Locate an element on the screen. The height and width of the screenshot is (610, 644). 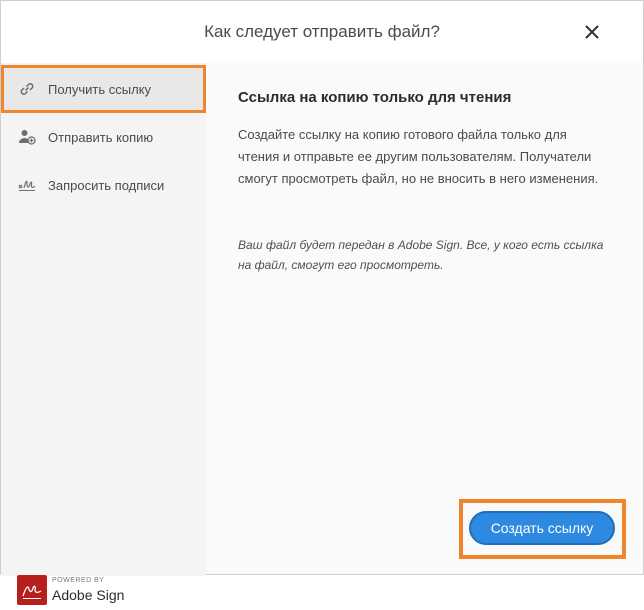
sidebar-item-label: Получить ссылку is located at coordinates (100, 89).